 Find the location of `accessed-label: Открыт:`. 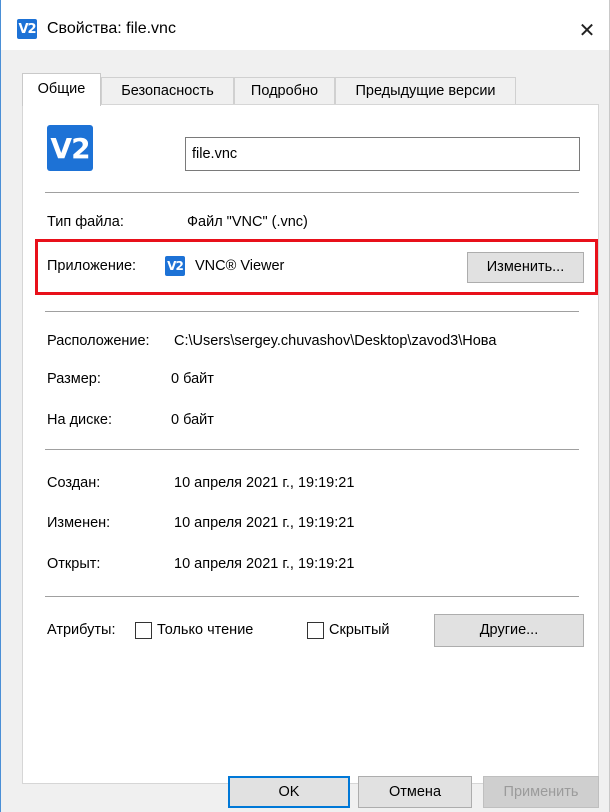

accessed-label: Открыт: is located at coordinates (74, 564).